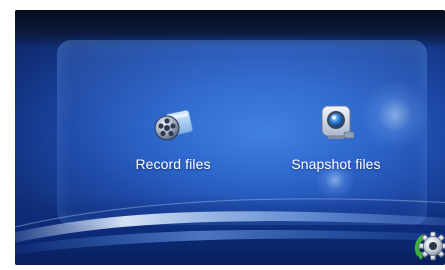 This screenshot has height=270, width=445. I want to click on settings-button, so click(428, 245).